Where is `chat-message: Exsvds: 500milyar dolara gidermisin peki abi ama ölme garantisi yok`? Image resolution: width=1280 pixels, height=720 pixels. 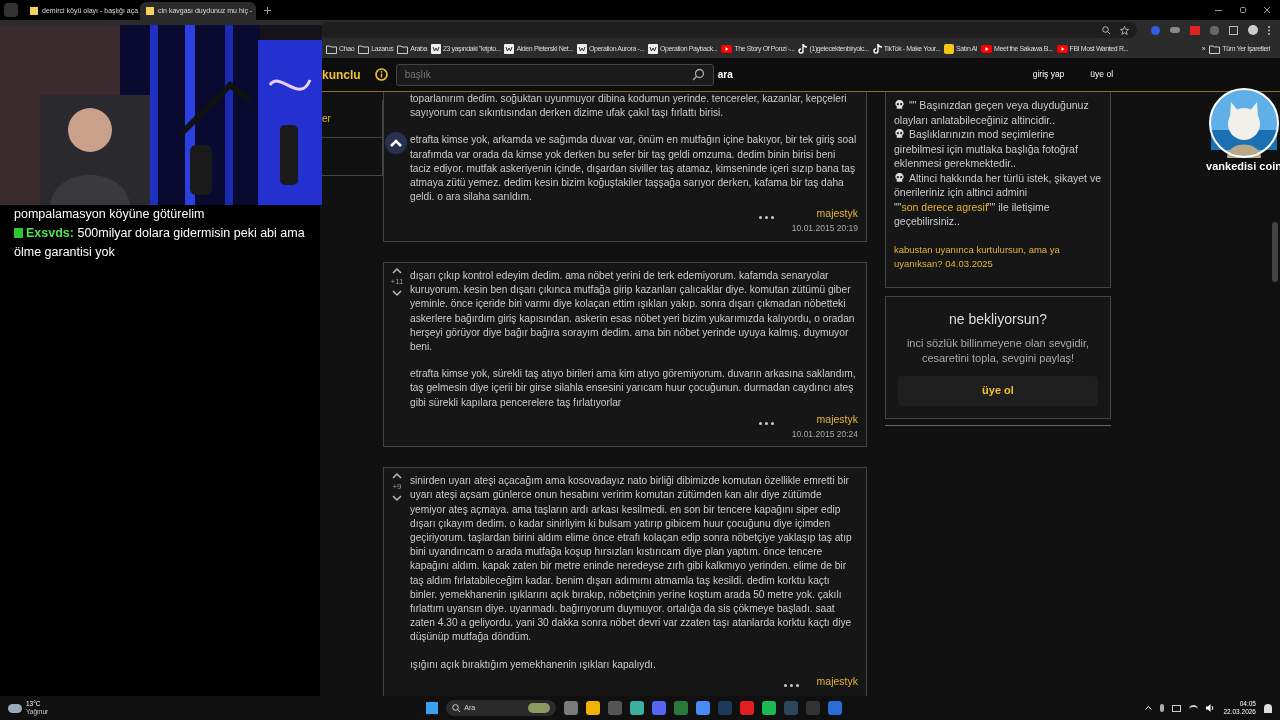 chat-message: Exsvds: 500milyar dolara gidermisin peki abi ama ölme garantisi yok is located at coordinates (160, 243).